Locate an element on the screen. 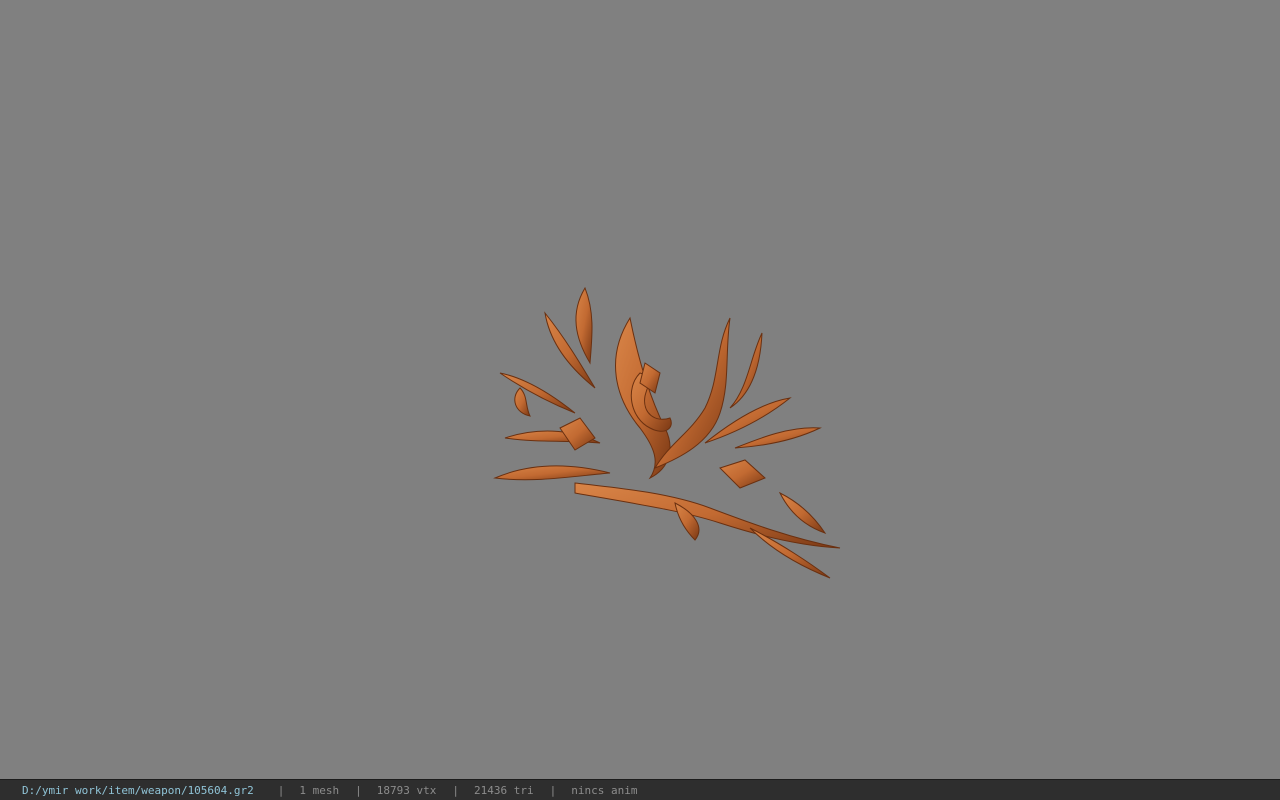  model-left-lower-frond is located at coordinates (552, 473).